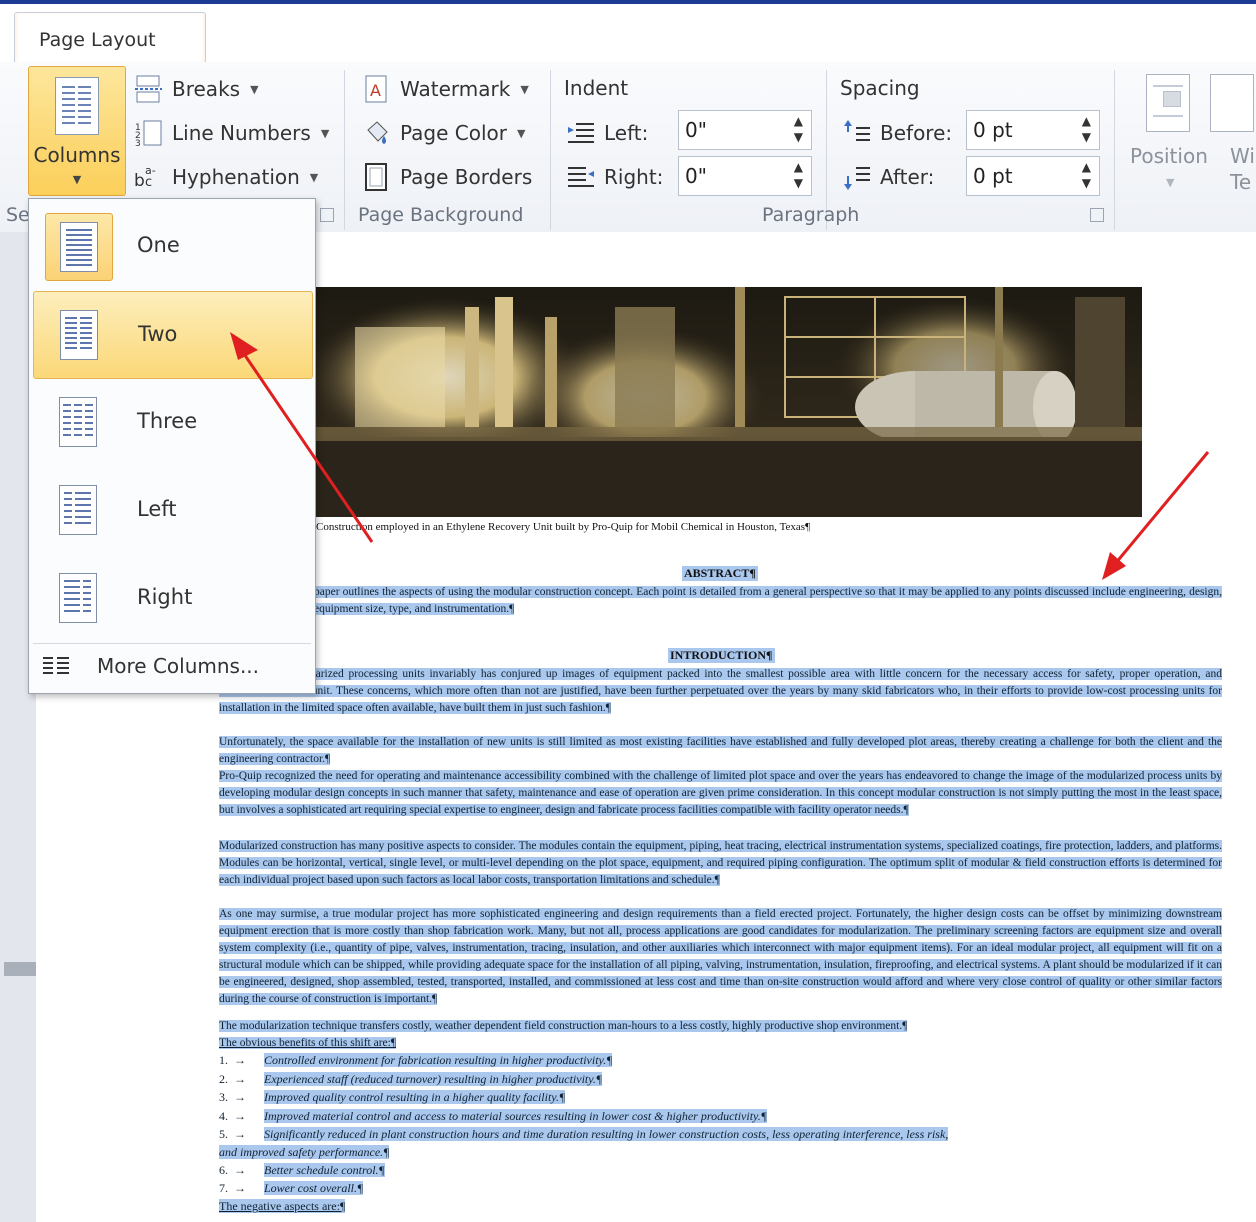 Image resolution: width=1256 pixels, height=1222 pixels. What do you see at coordinates (20, 969) in the screenshot?
I see `ruler-marker` at bounding box center [20, 969].